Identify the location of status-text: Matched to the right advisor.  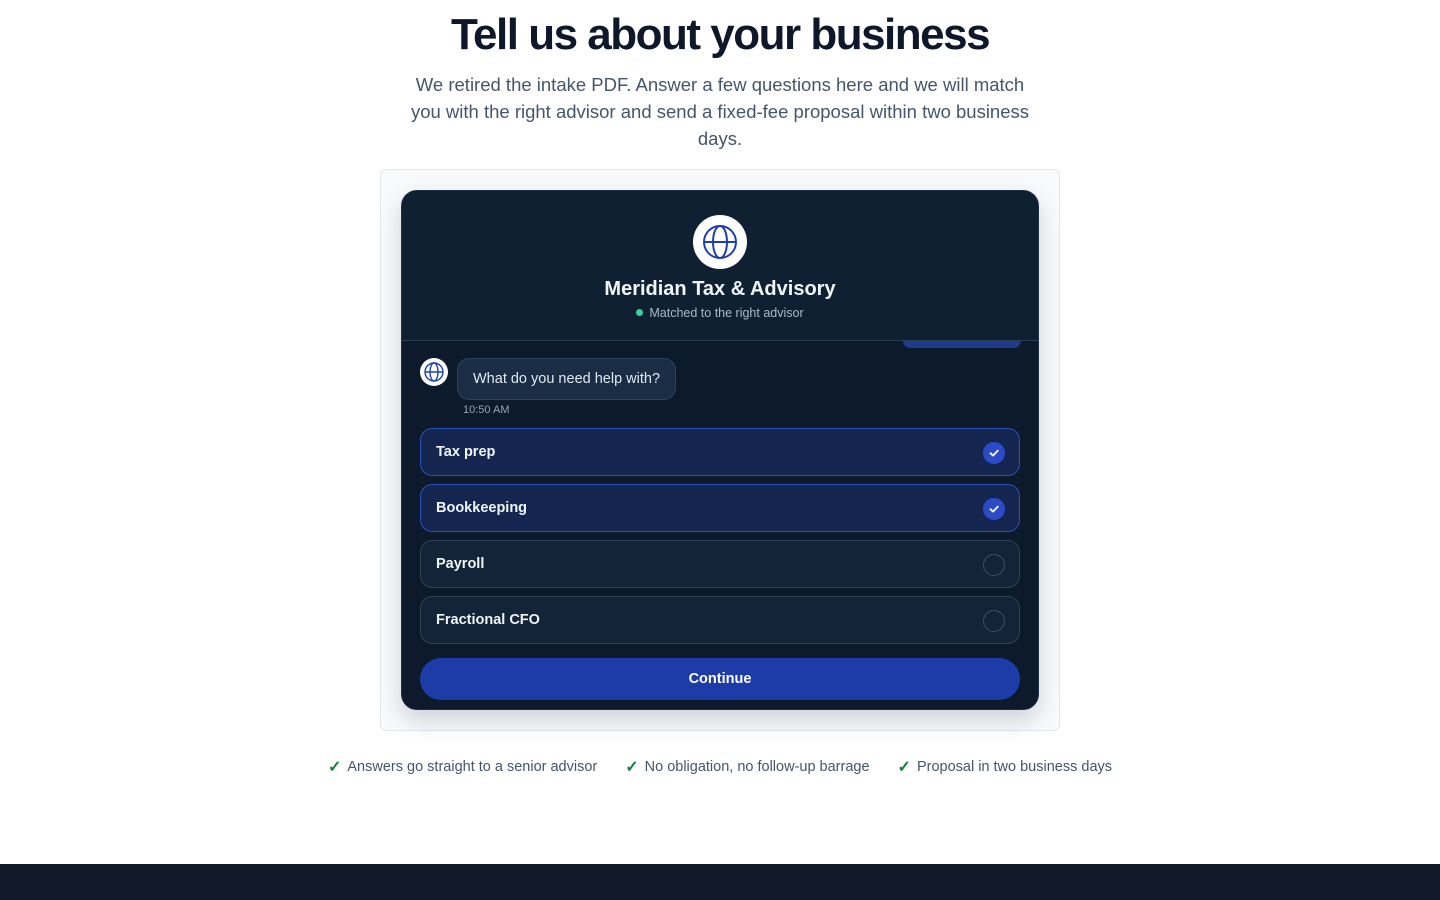
(726, 313).